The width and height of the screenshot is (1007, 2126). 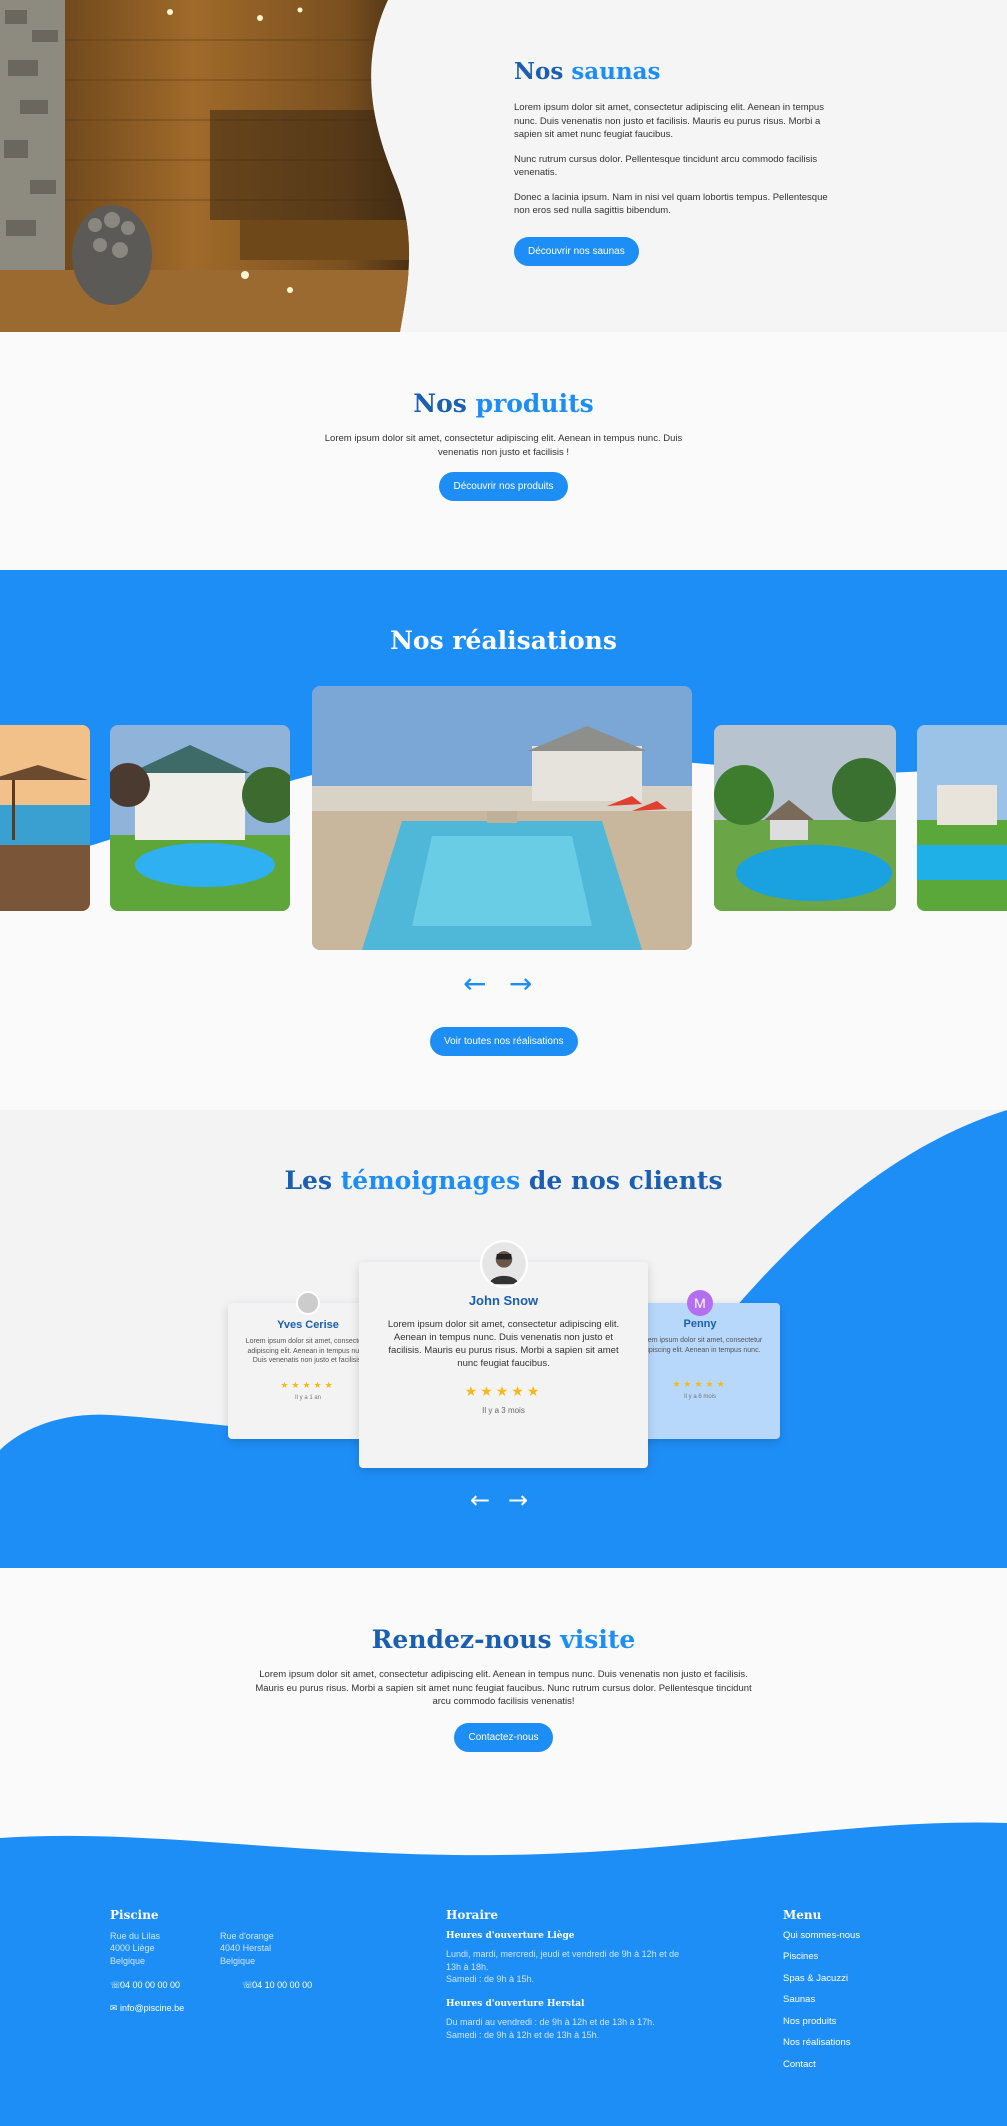 I want to click on testimonials-next-arrow: →, so click(x=518, y=1500).